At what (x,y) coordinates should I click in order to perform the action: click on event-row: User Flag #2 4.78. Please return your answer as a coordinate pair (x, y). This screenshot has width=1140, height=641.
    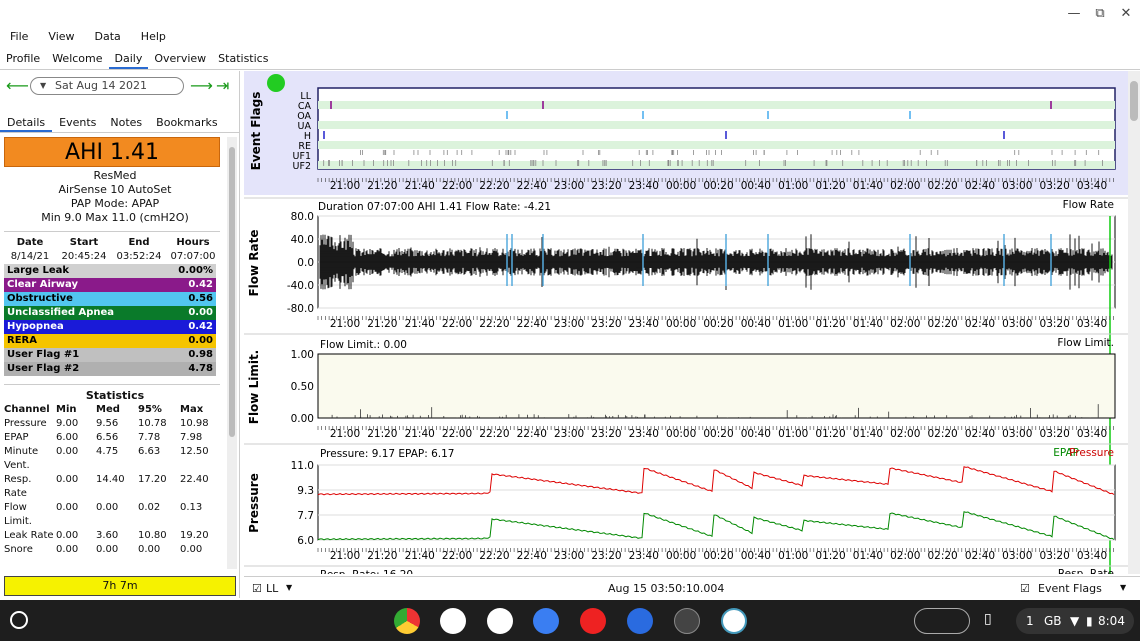
    Looking at the image, I should click on (110, 369).